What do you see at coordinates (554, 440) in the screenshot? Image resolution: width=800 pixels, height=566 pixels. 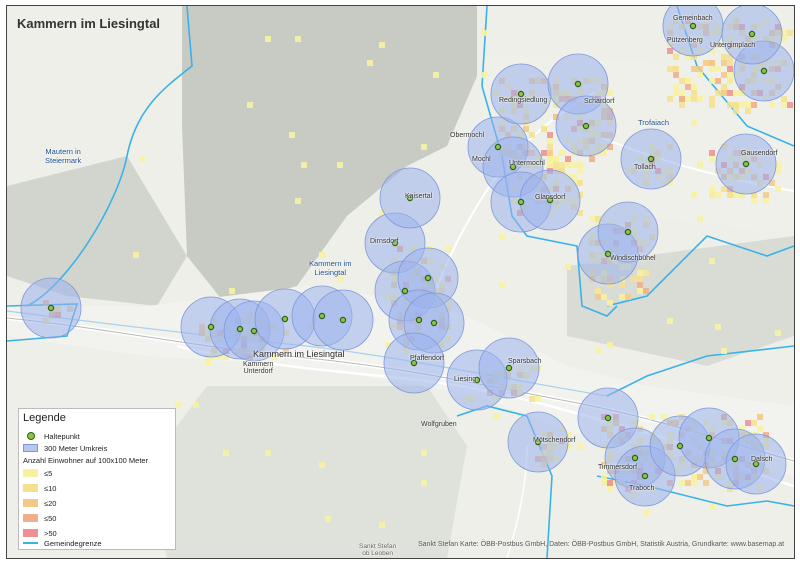 I see `place-moetschendorf: Mötschendorf` at bounding box center [554, 440].